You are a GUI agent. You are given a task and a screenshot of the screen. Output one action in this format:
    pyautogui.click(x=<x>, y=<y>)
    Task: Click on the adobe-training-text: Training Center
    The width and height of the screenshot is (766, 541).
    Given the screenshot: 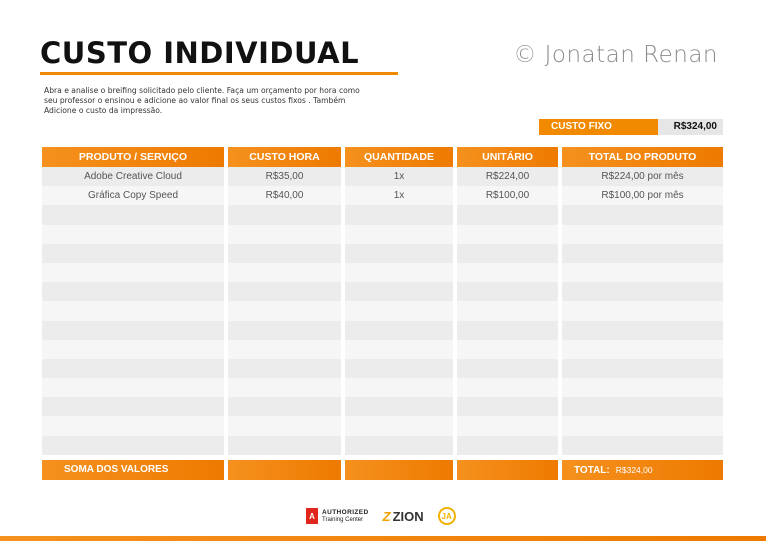 What is the action you would take?
    pyautogui.click(x=343, y=519)
    